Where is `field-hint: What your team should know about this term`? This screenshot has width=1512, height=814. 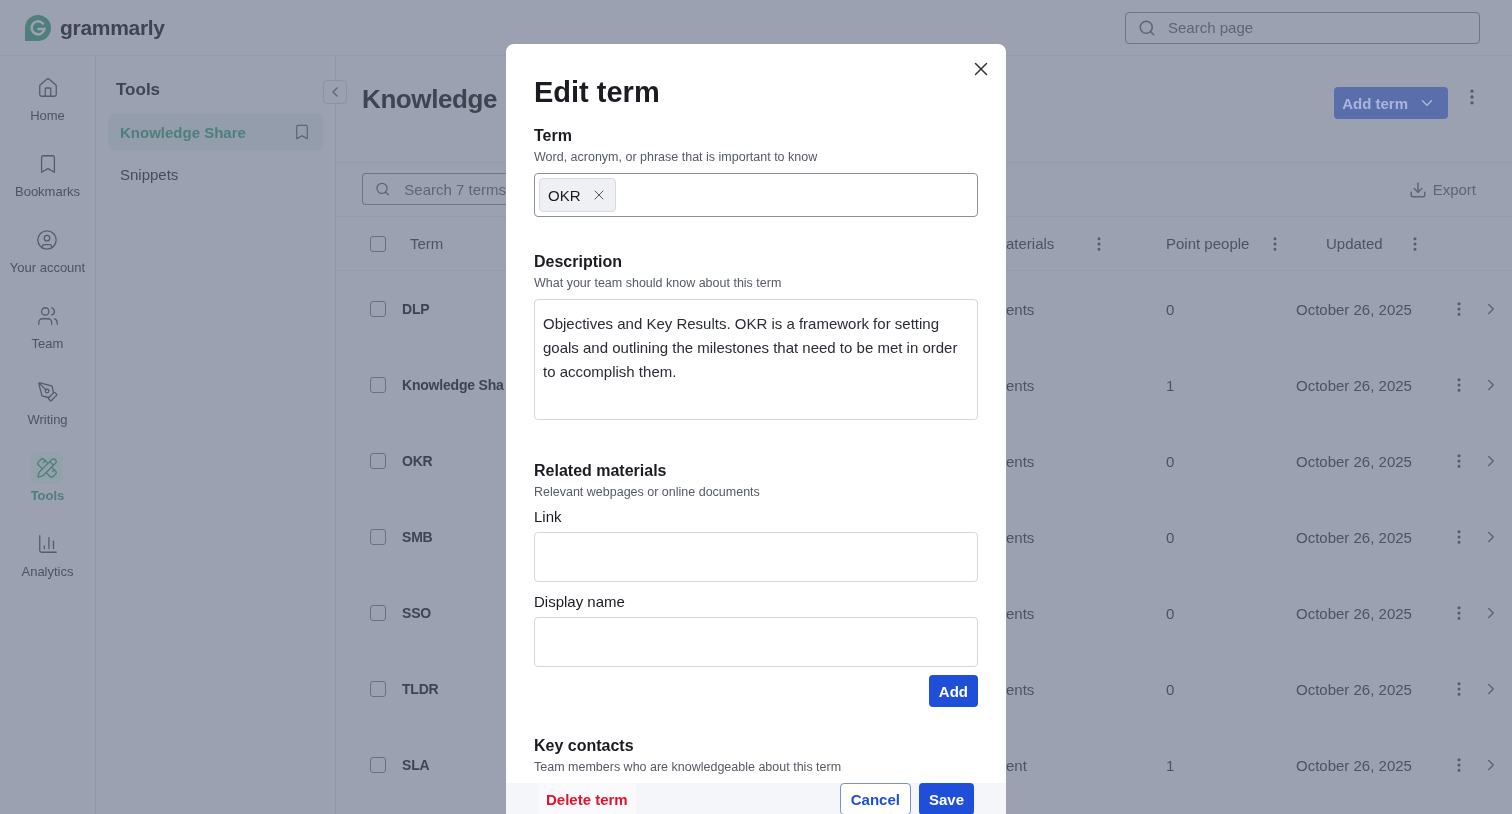
field-hint: What your team should know about this term is located at coordinates (658, 283).